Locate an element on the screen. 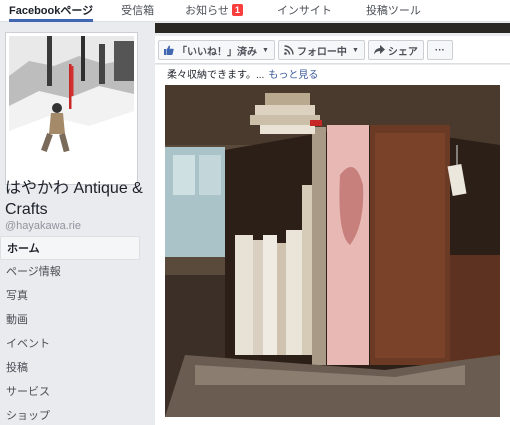 The image size is (510, 425). tab-label: 投稿ツール is located at coordinates (393, 11).